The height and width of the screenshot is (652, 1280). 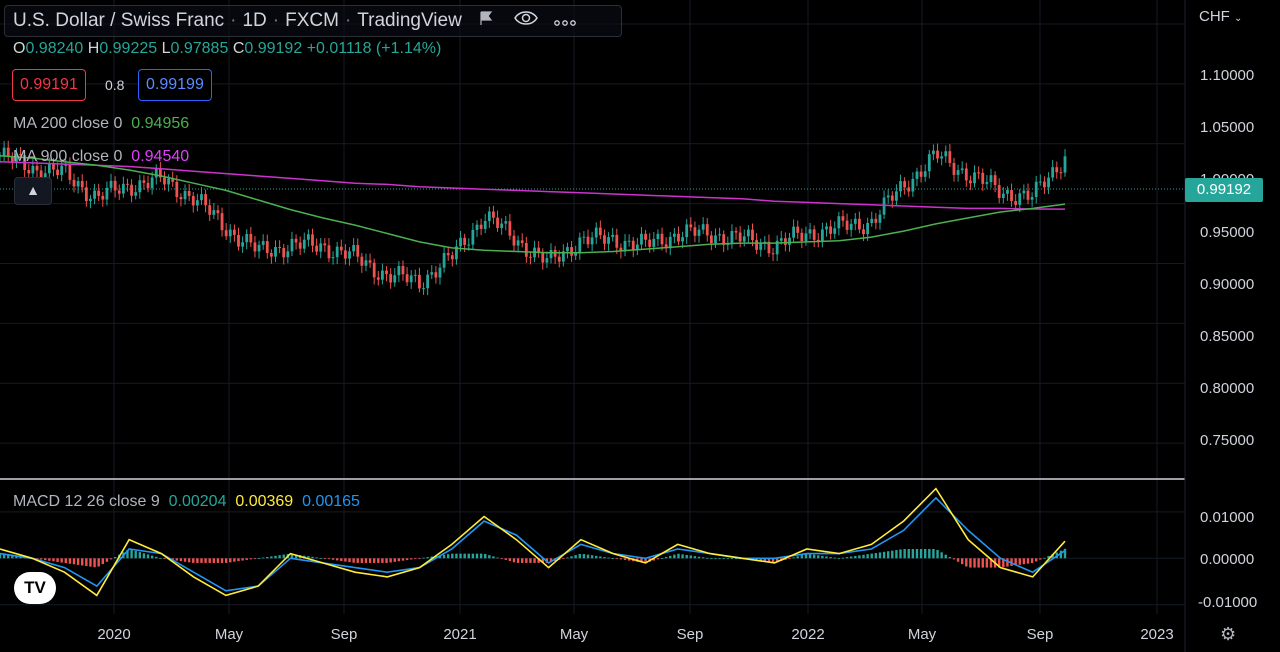 What do you see at coordinates (1228, 634) in the screenshot?
I see `gear-icon: ⚙` at bounding box center [1228, 634].